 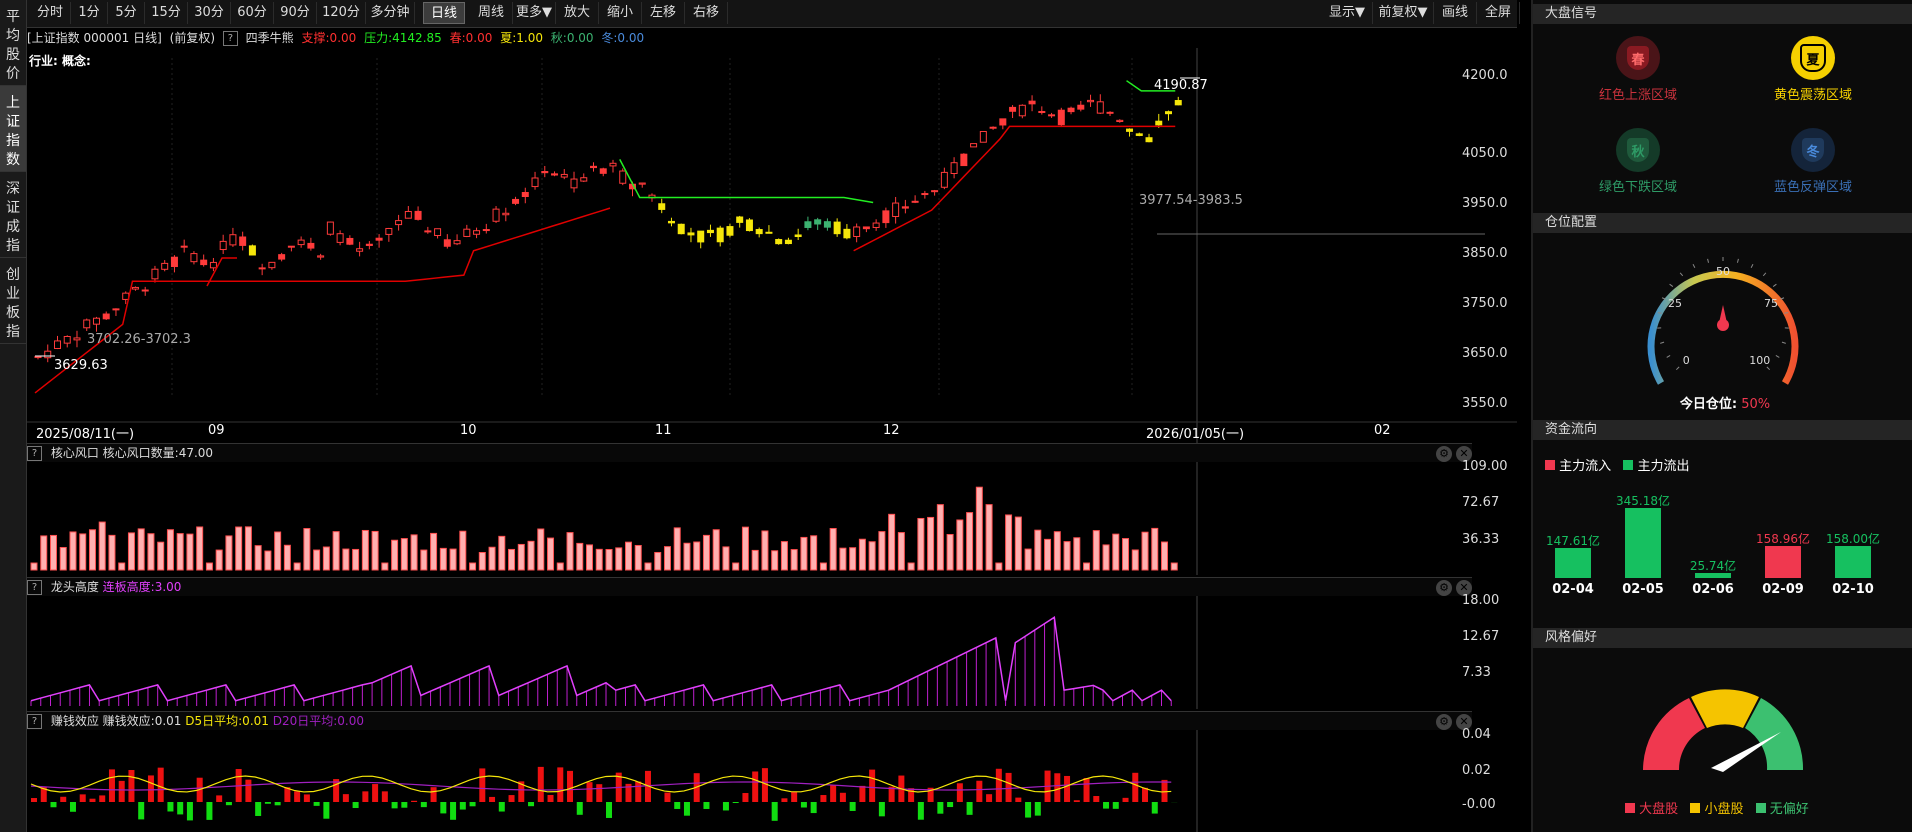 I want to click on period-15min-button: 15分, so click(x=166, y=13).